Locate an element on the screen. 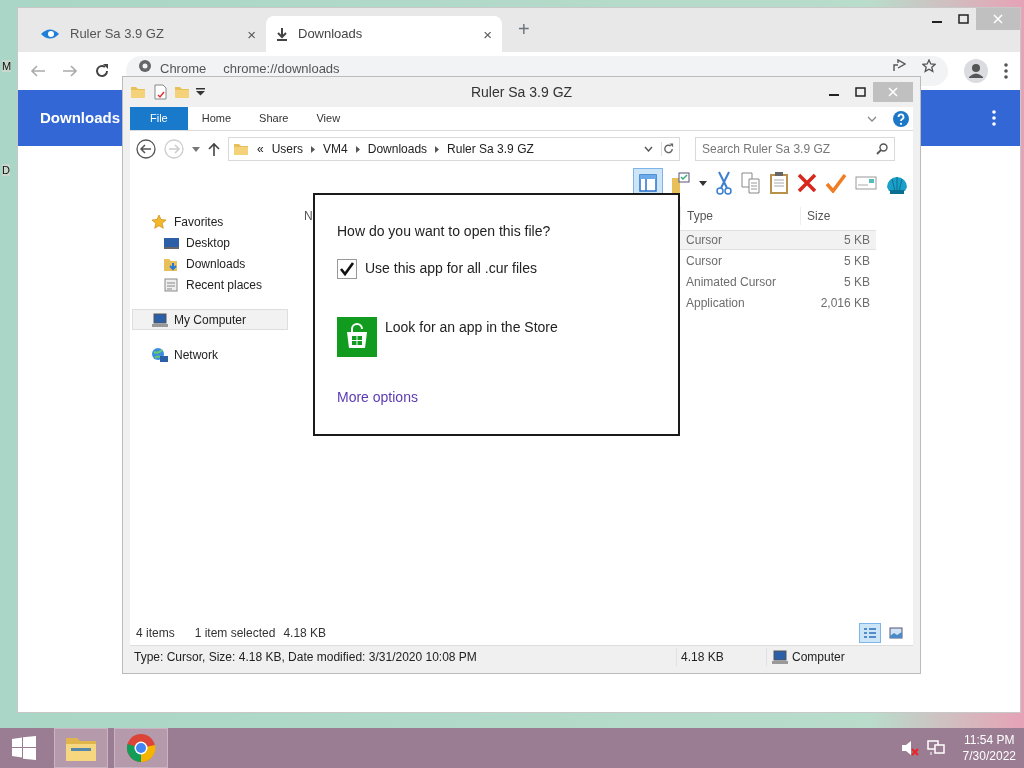 This screenshot has height=768, width=1024. avatar-icon is located at coordinates (976, 71).